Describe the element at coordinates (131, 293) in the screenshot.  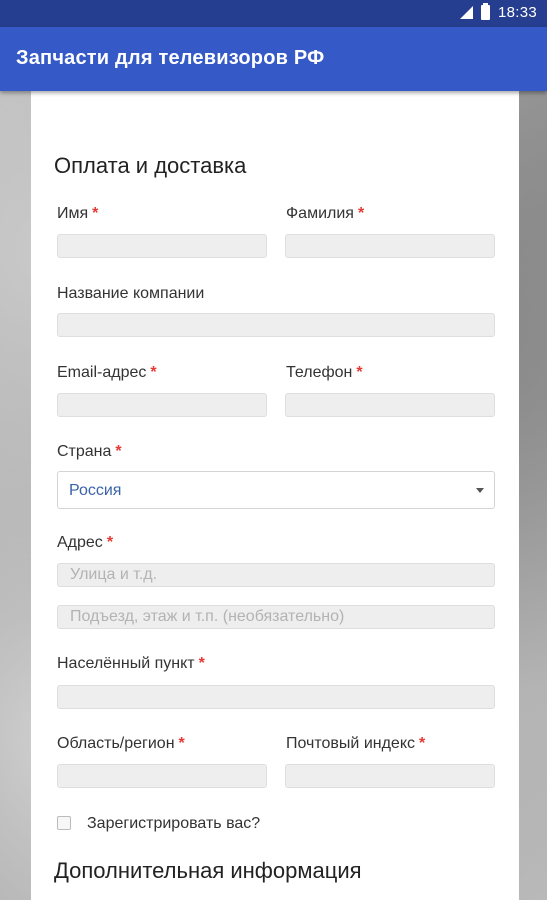
I see `company-label: Название компании` at that location.